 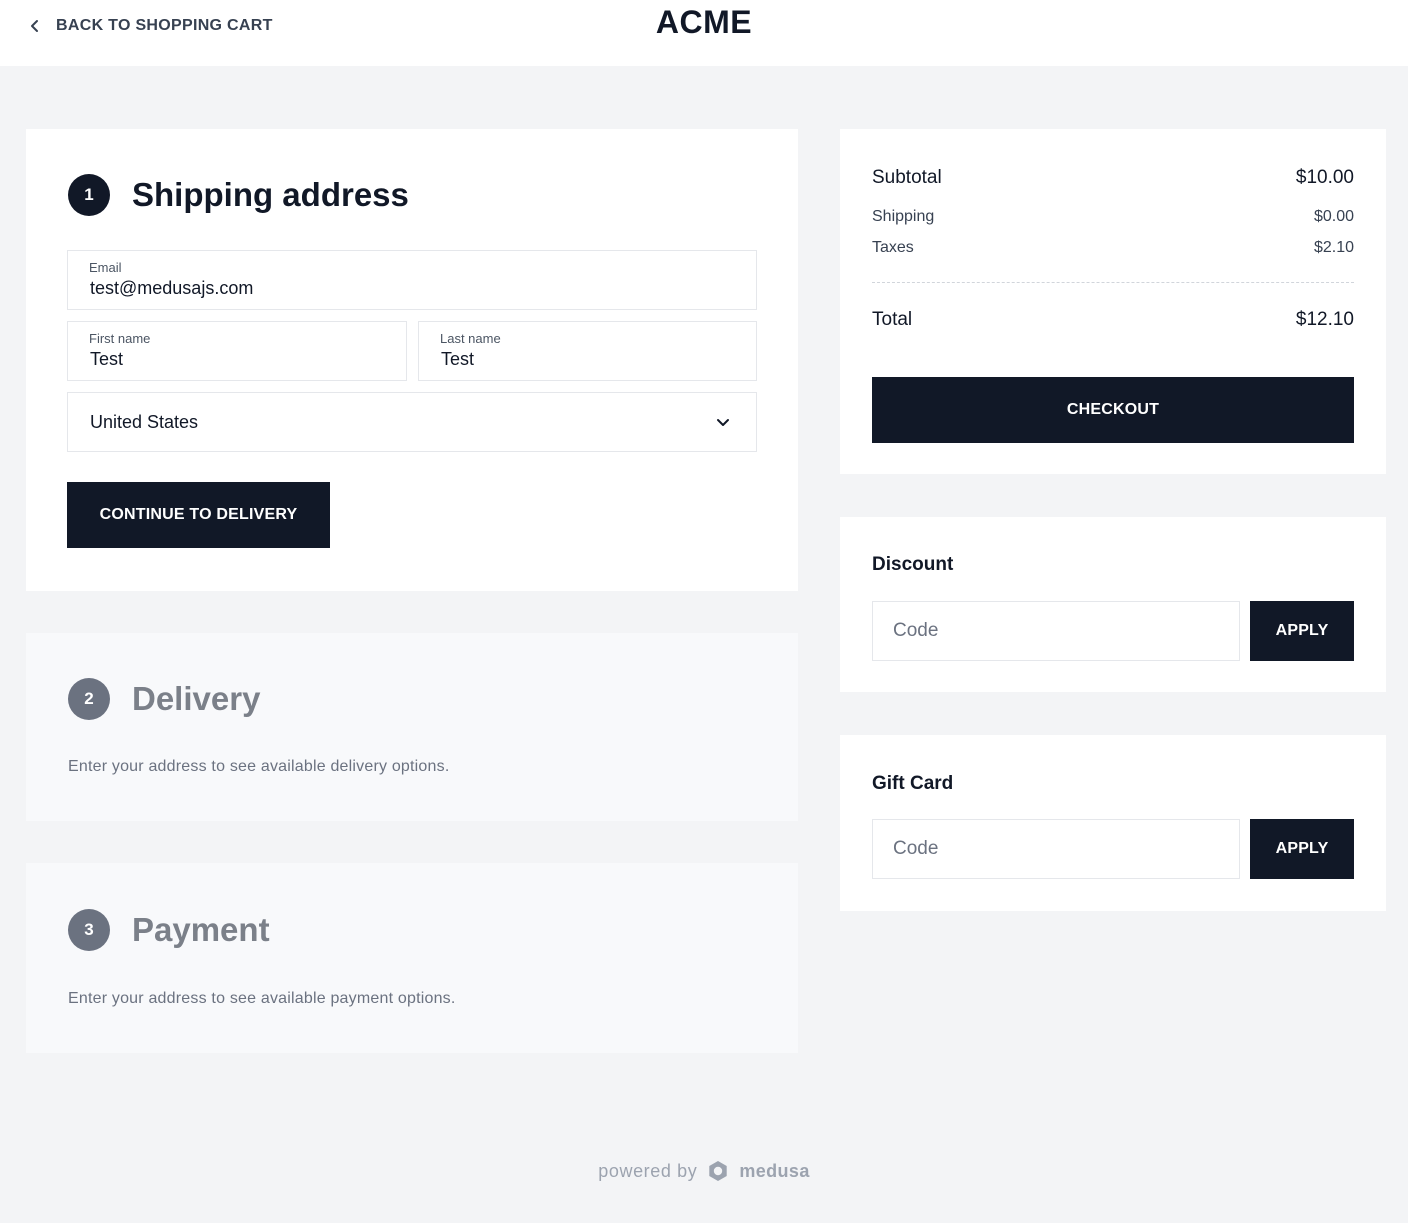 I want to click on subtotal-label: Subtotal, so click(x=907, y=177).